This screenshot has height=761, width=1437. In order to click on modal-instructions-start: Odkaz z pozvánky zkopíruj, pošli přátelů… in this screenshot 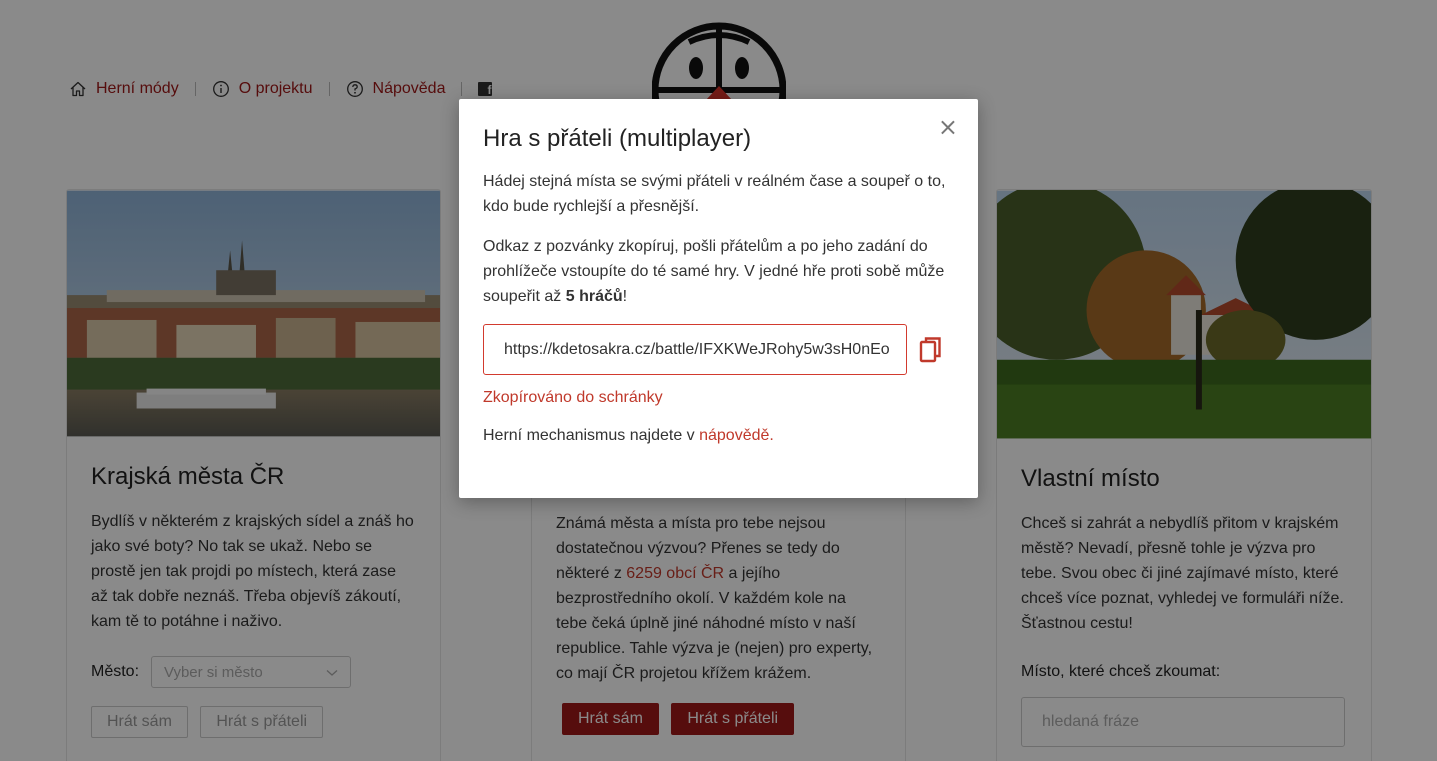, I will do `click(714, 271)`.